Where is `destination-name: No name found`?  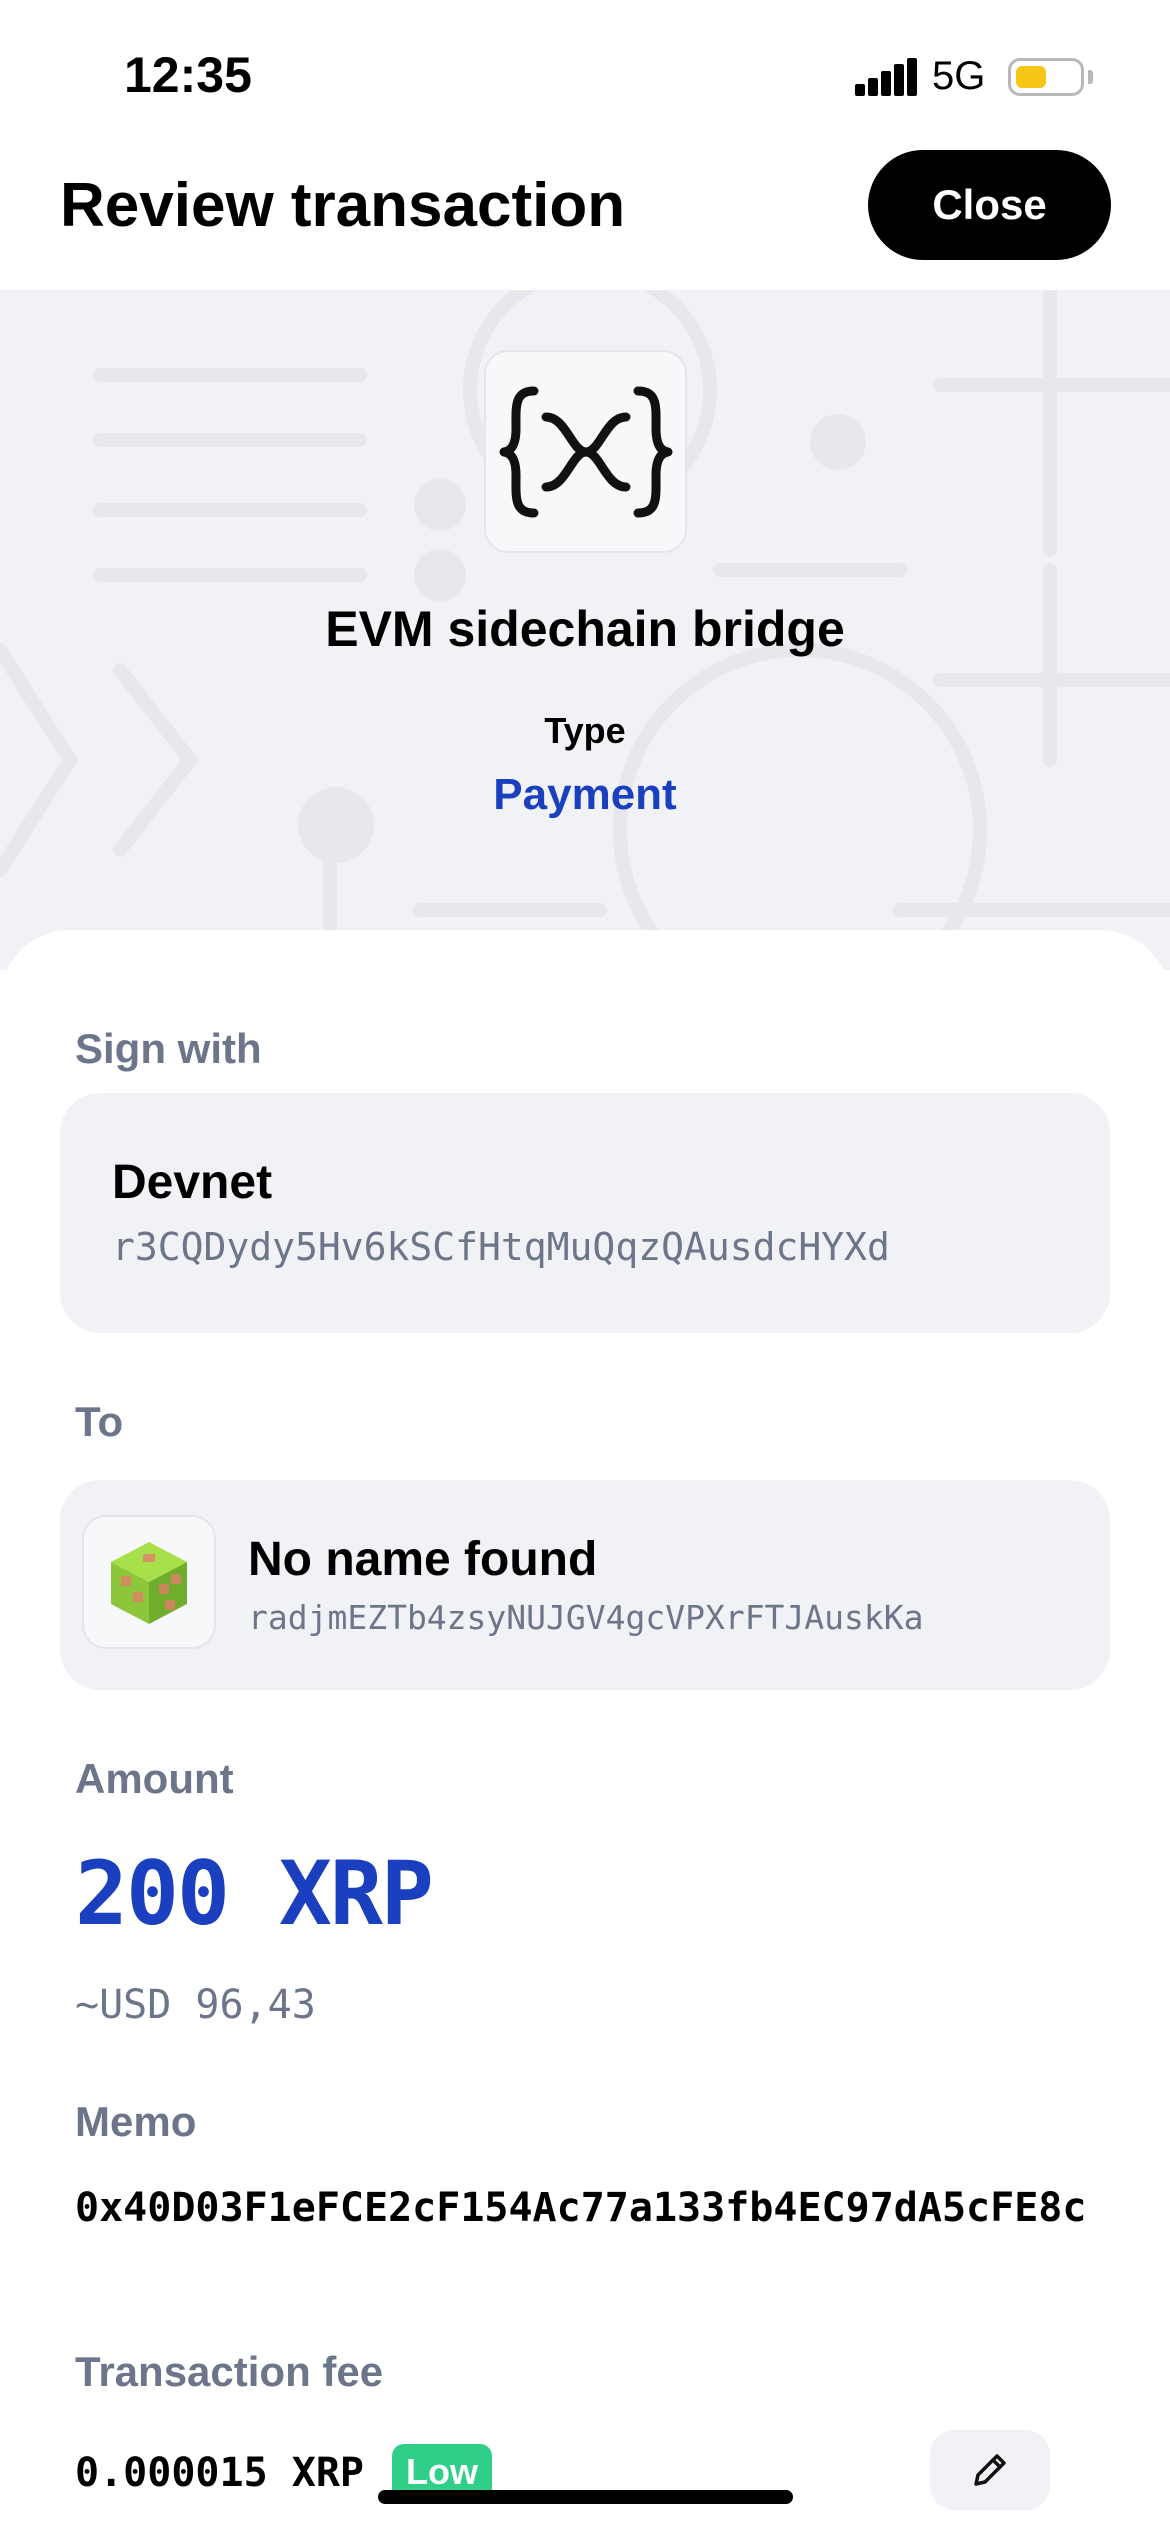
destination-name: No name found is located at coordinates (423, 1559).